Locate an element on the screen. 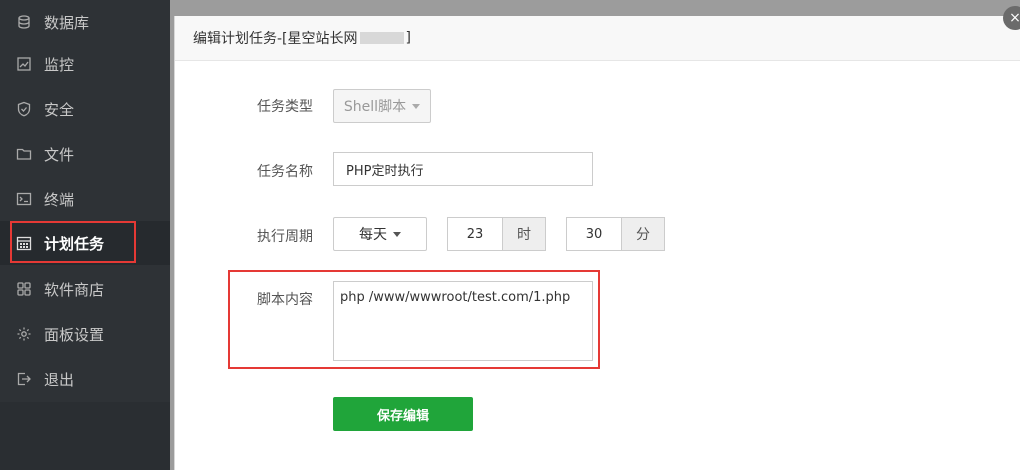  sidebar-item-panel-settings: 面板设置 is located at coordinates (85, 334).